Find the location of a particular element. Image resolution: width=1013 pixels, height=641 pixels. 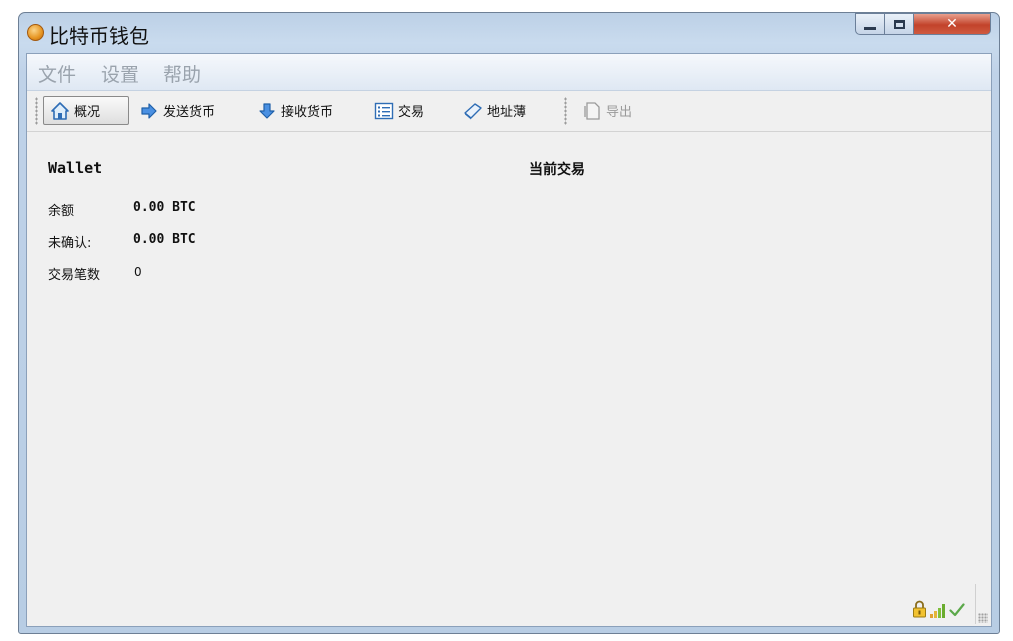

toolbar: 概况 发送货币 接收货币 交易 地址薄 导出 is located at coordinates (509, 111).